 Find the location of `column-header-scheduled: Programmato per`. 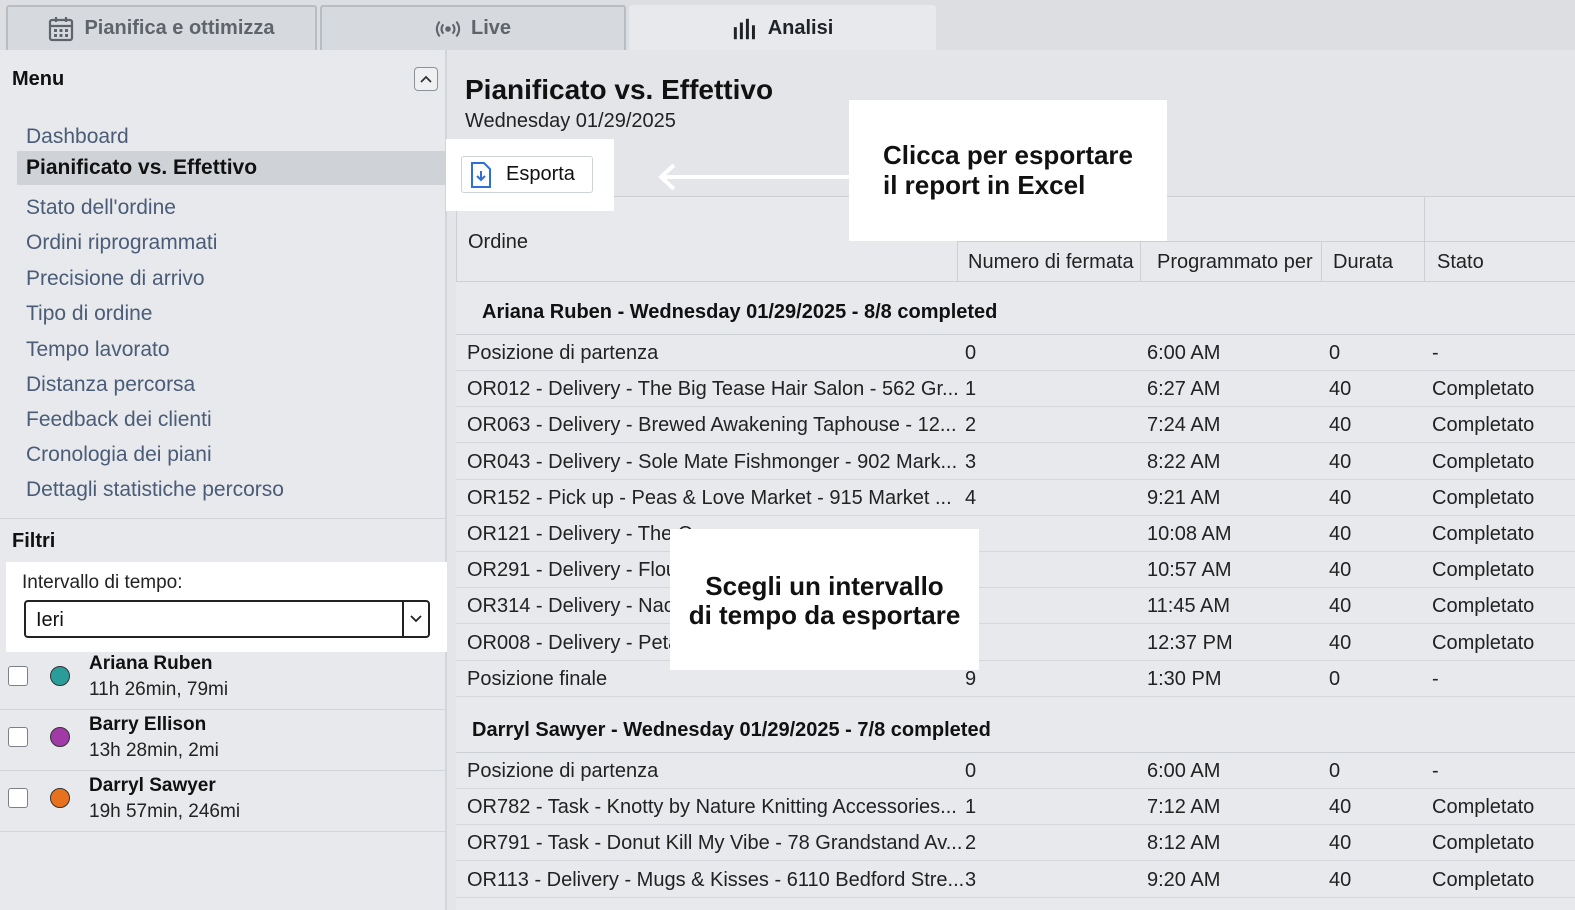

column-header-scheduled: Programmato per is located at coordinates (1235, 262).